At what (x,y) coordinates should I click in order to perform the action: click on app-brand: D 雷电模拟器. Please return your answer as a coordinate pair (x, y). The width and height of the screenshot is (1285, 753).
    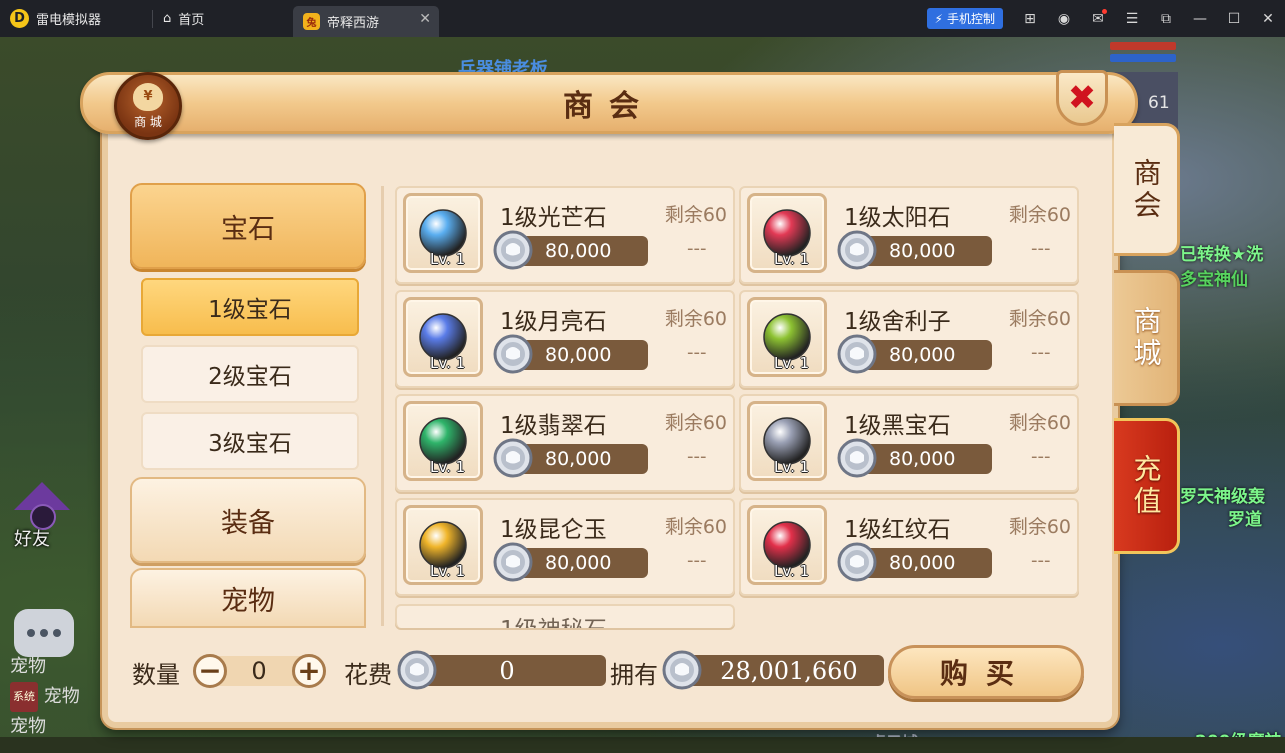
    Looking at the image, I should click on (76, 18).